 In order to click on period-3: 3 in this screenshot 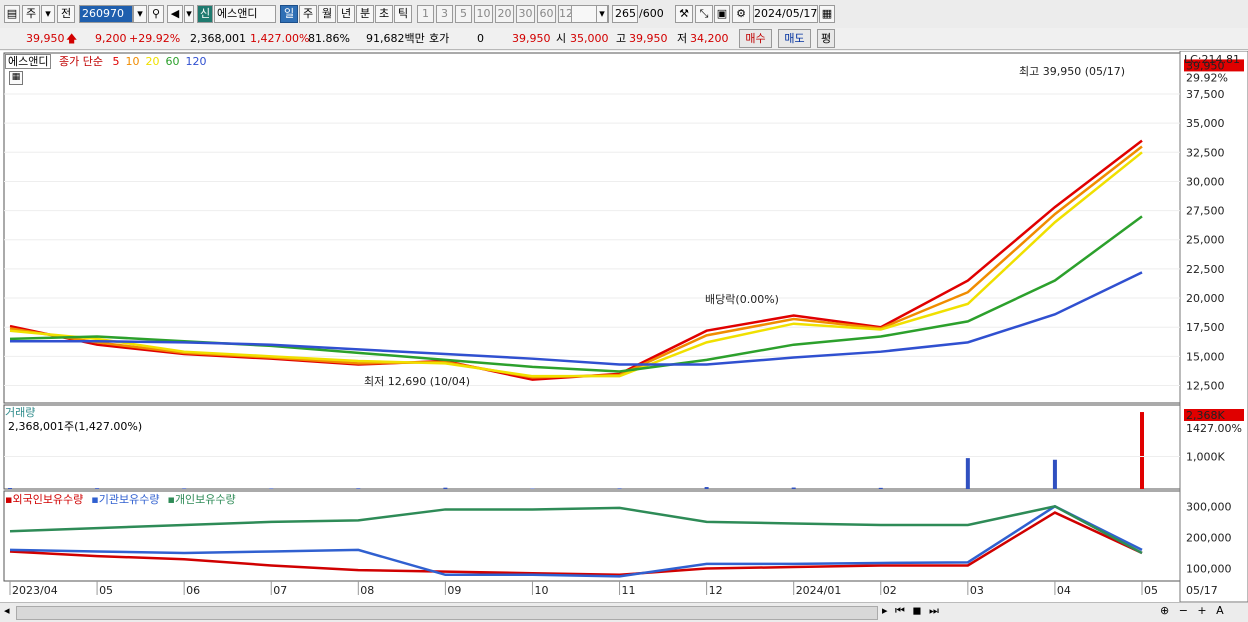, I will do `click(444, 14)`.